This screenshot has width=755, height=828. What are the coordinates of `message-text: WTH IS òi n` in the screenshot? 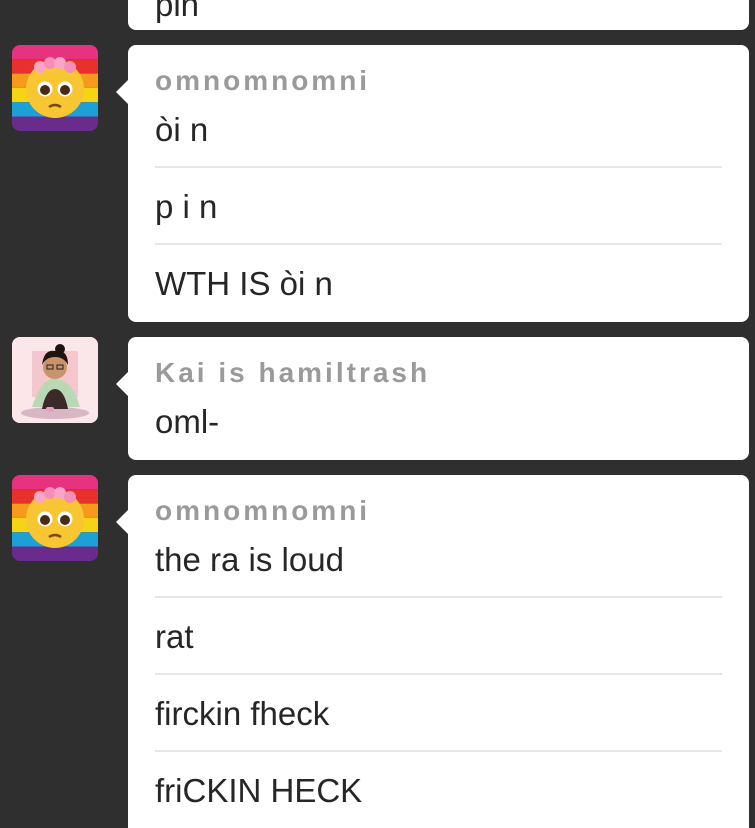 It's located at (438, 284).